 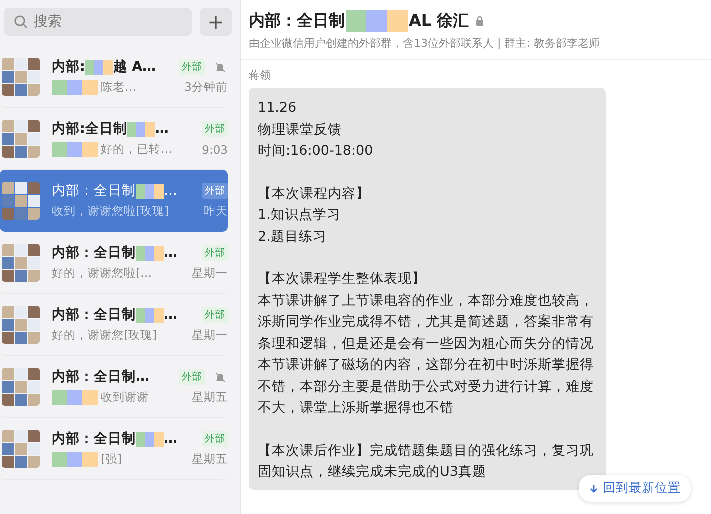 What do you see at coordinates (216, 211) in the screenshot?
I see `chat-time: 昨天` at bounding box center [216, 211].